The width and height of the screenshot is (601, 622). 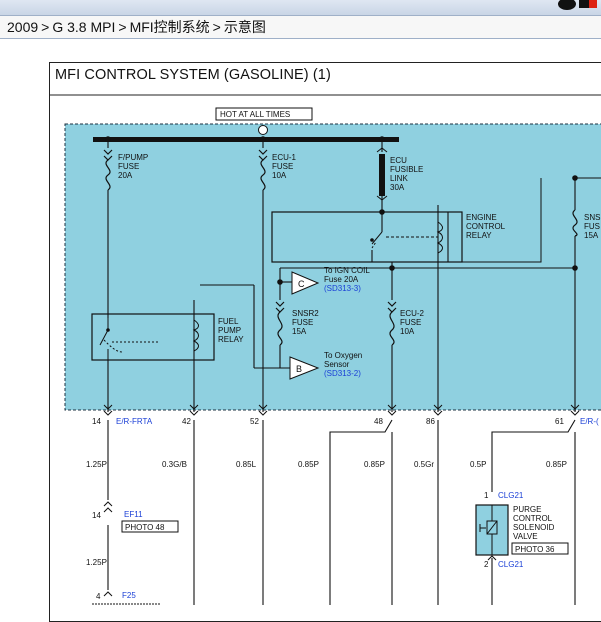 What do you see at coordinates (486, 226) in the screenshot?
I see `engine-relay-label-2: CONTROL` at bounding box center [486, 226].